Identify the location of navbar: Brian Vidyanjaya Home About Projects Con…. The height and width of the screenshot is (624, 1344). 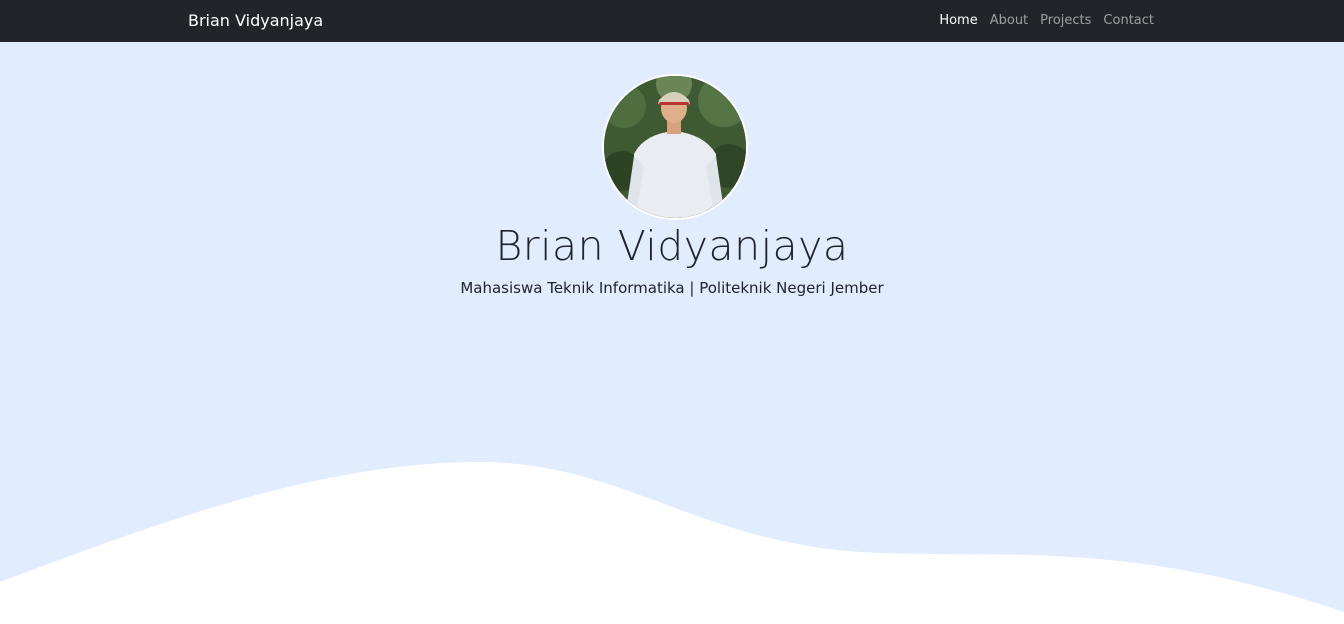
(672, 21).